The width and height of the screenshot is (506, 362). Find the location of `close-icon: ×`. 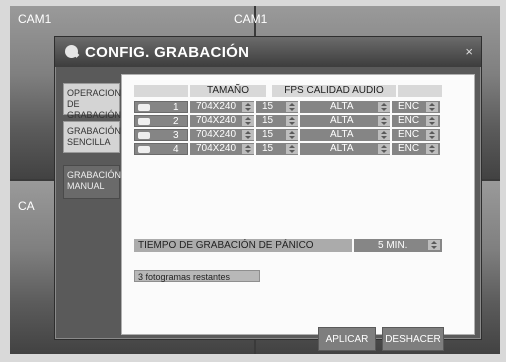

close-icon: × is located at coordinates (469, 51).